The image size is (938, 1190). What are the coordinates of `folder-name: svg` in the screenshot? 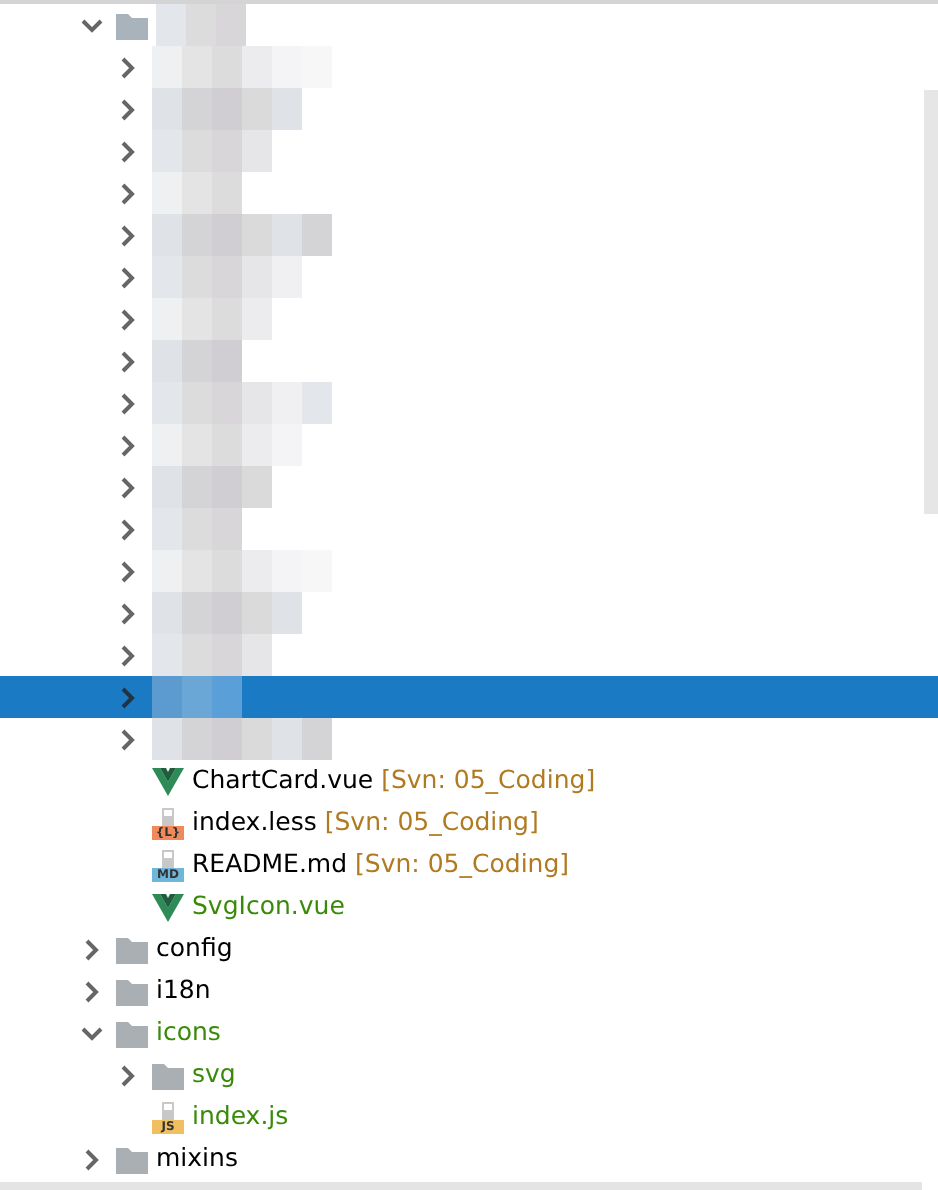 It's located at (214, 1074).